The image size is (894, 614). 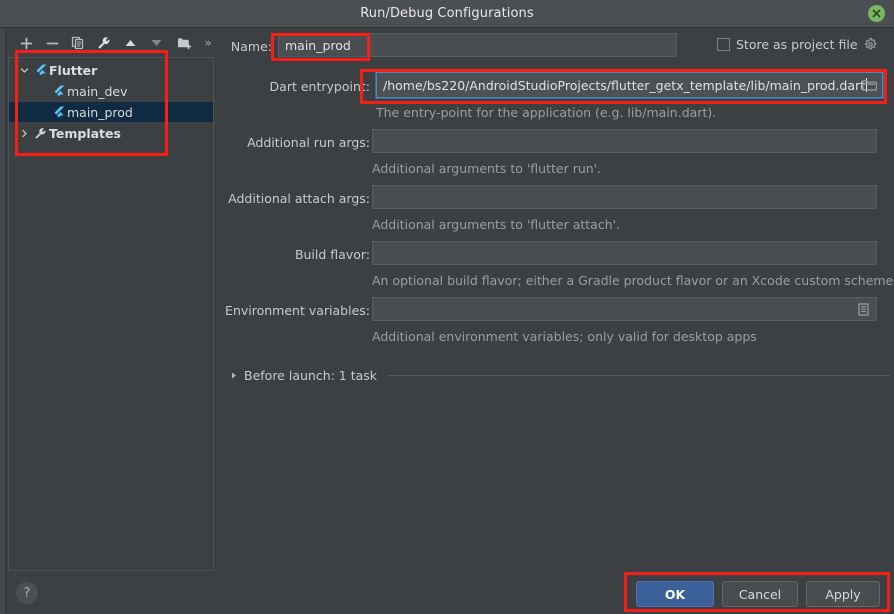 What do you see at coordinates (487, 168) in the screenshot?
I see `additional-run-args-hint: Additional arguments to 'flutter run'.` at bounding box center [487, 168].